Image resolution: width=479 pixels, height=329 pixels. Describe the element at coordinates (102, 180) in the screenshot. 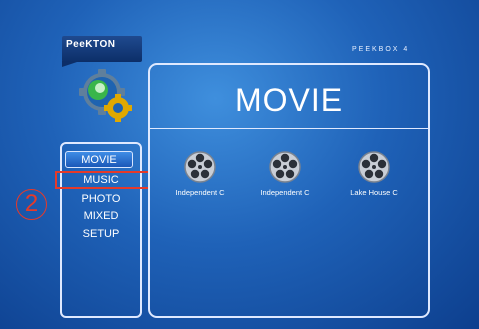

I see `highlight-box` at that location.